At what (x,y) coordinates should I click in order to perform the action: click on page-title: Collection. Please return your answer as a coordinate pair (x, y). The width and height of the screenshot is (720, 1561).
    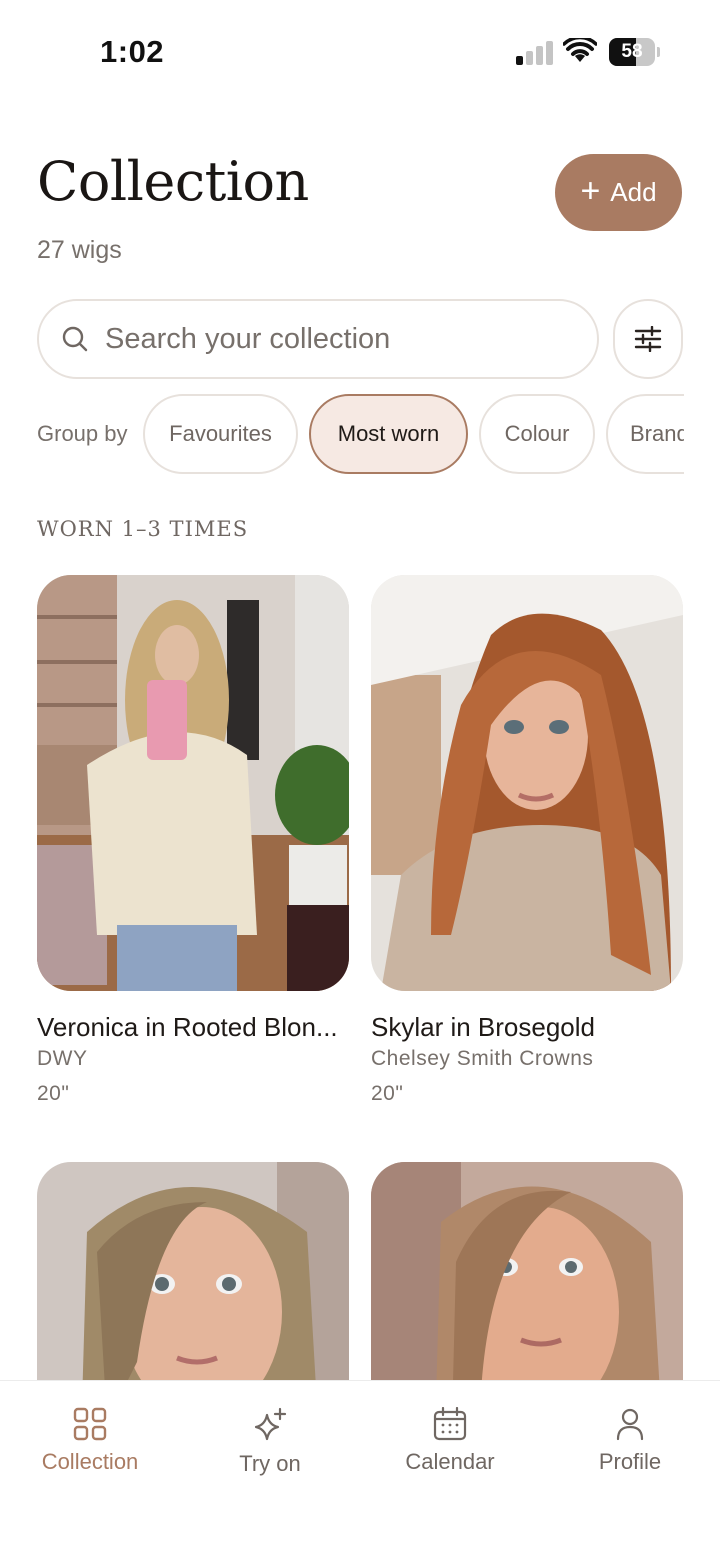
    Looking at the image, I should click on (173, 181).